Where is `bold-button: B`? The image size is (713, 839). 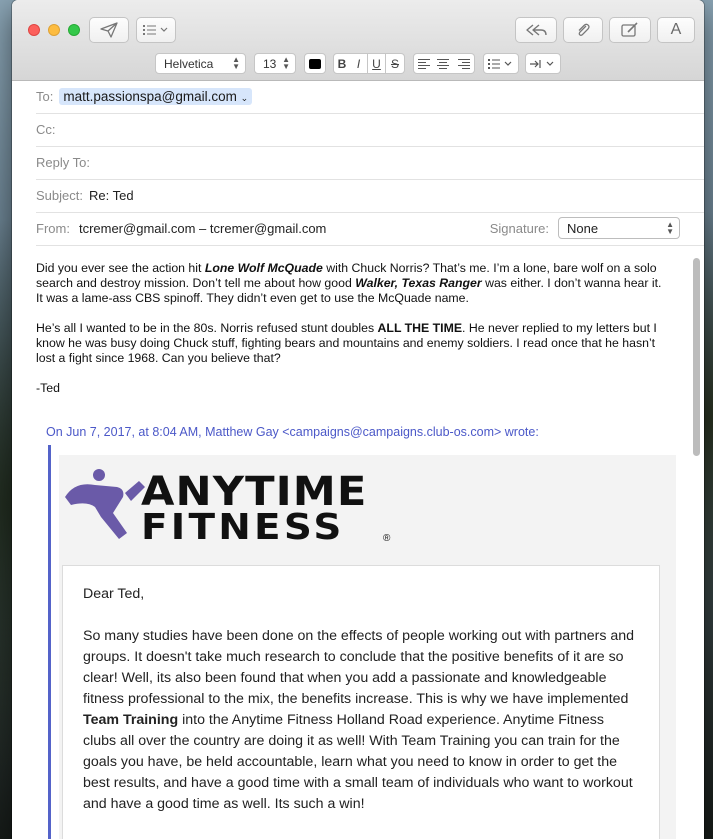 bold-button: B is located at coordinates (342, 63).